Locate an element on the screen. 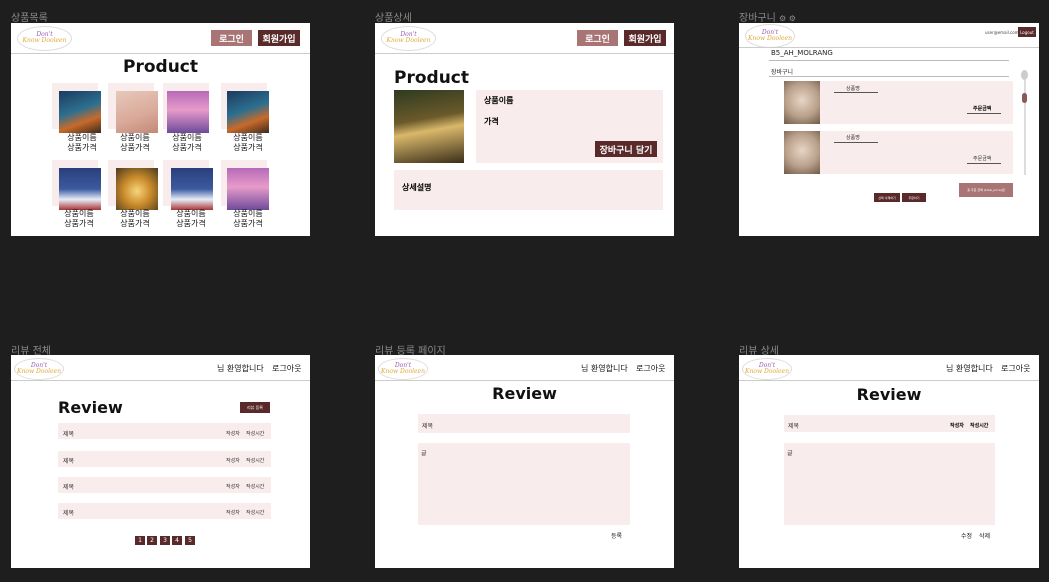 The width and height of the screenshot is (1049, 582). select-delete-button: 선택 삭제하기 is located at coordinates (887, 197).